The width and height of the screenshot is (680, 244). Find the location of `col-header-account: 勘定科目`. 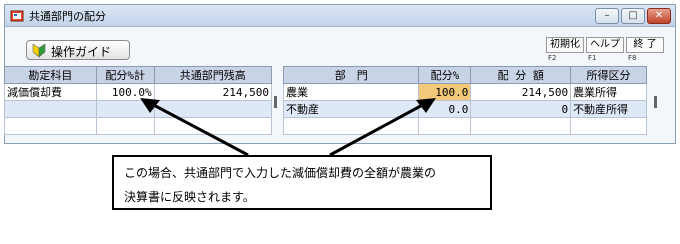

col-header-account: 勘定科目 is located at coordinates (50, 75).